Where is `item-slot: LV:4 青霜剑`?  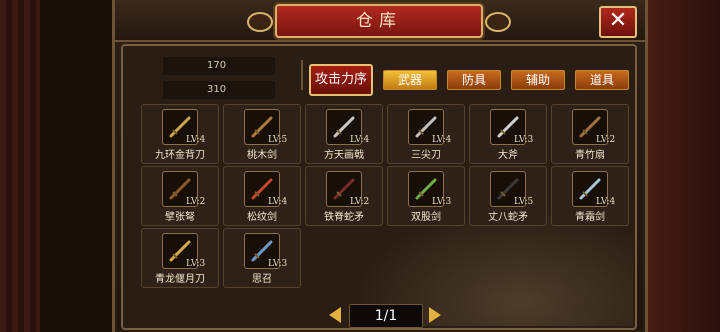
item-slot: LV:4 青霜剑 is located at coordinates (590, 196).